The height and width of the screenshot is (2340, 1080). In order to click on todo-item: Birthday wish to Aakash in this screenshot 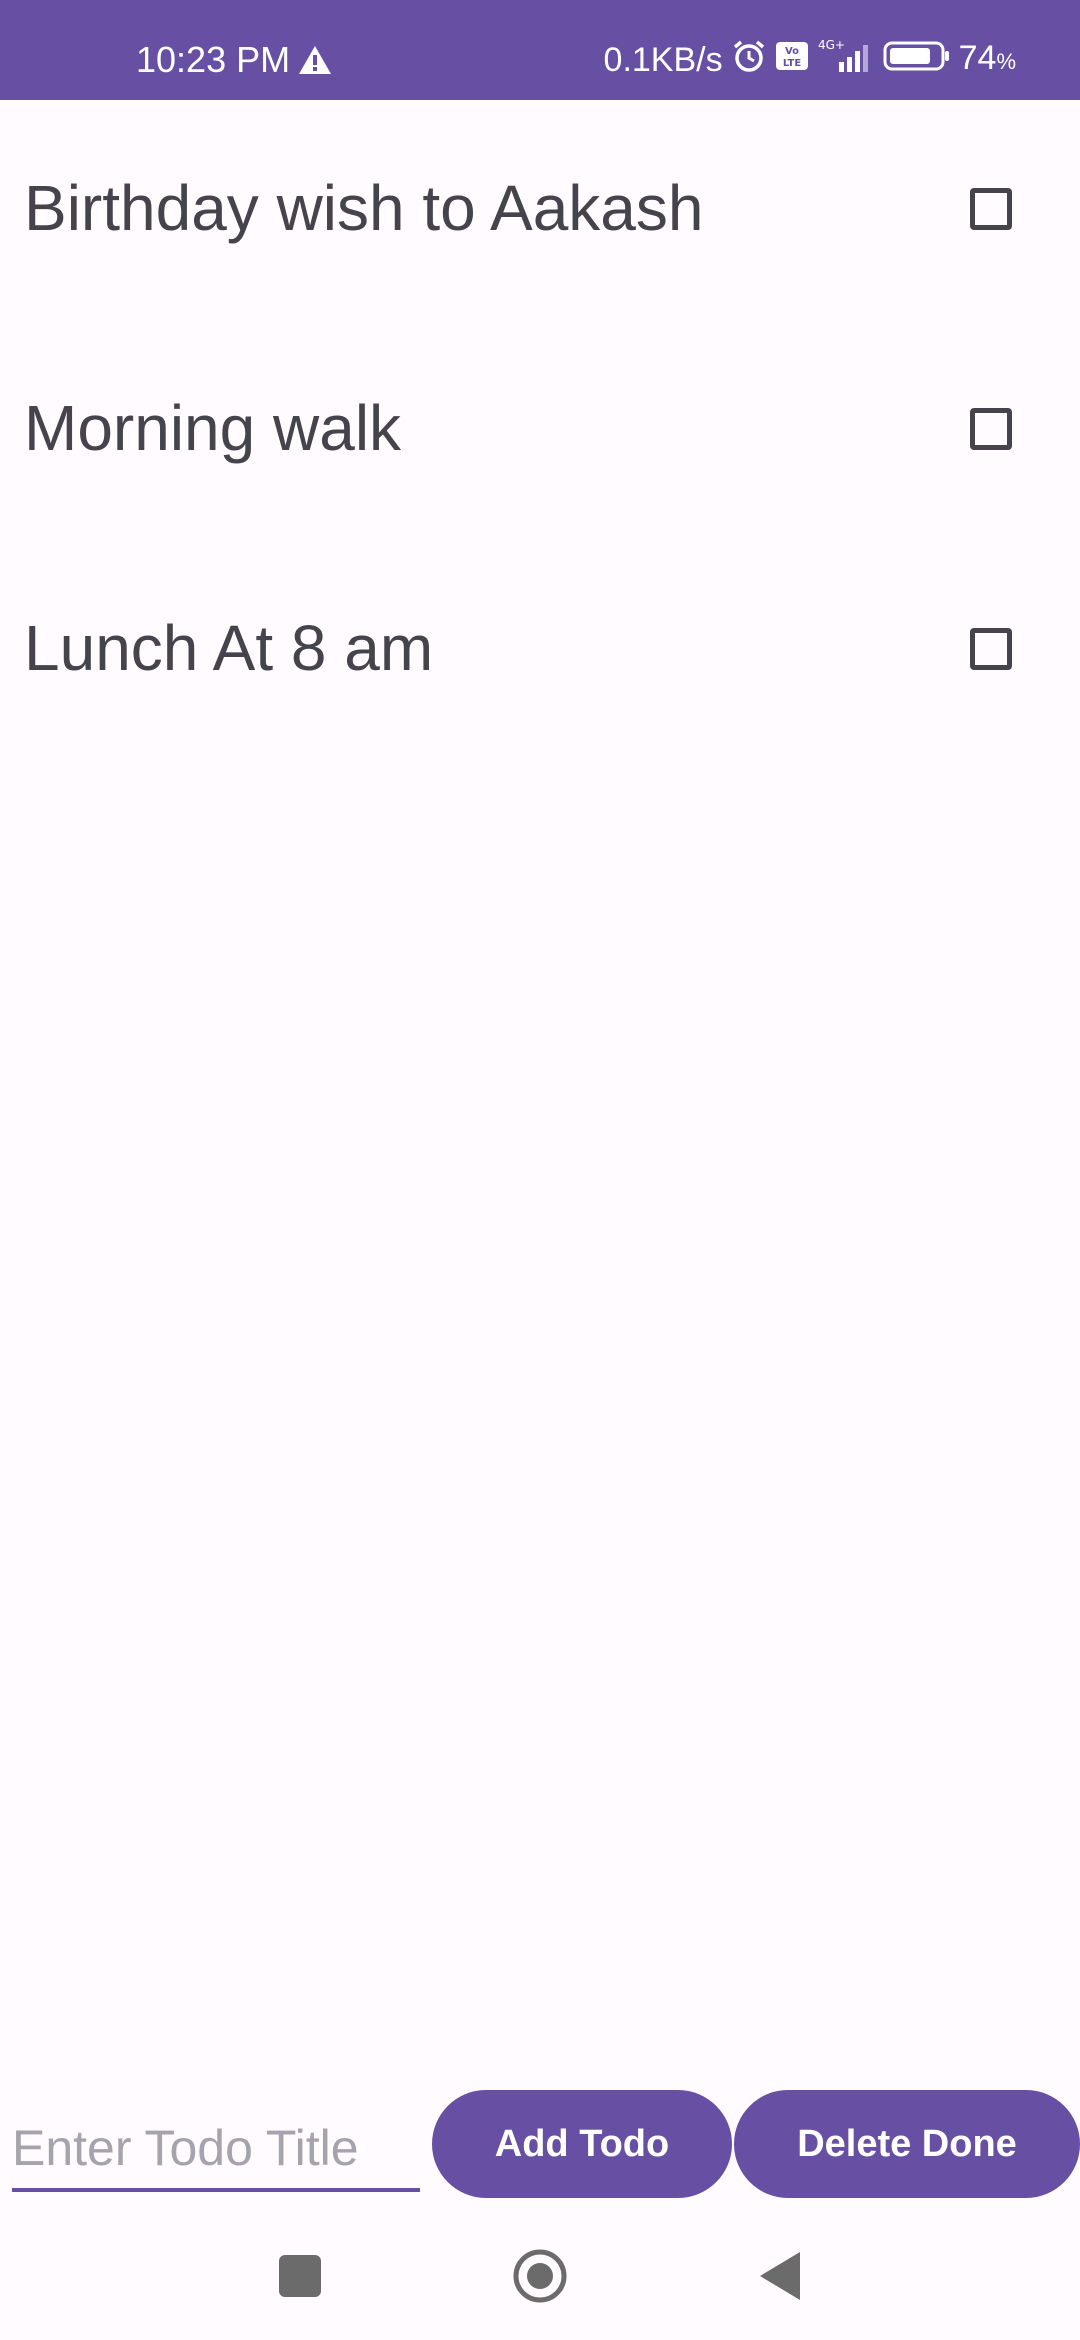, I will do `click(540, 210)`.